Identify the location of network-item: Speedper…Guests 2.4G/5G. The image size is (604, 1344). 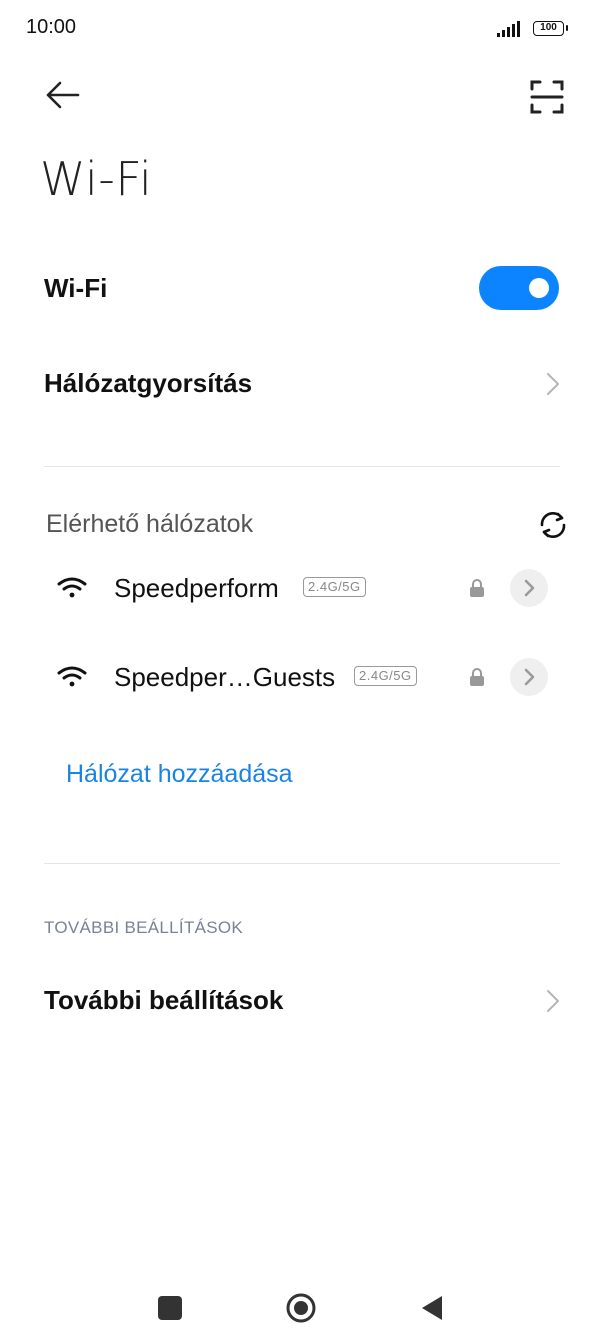
(302, 677).